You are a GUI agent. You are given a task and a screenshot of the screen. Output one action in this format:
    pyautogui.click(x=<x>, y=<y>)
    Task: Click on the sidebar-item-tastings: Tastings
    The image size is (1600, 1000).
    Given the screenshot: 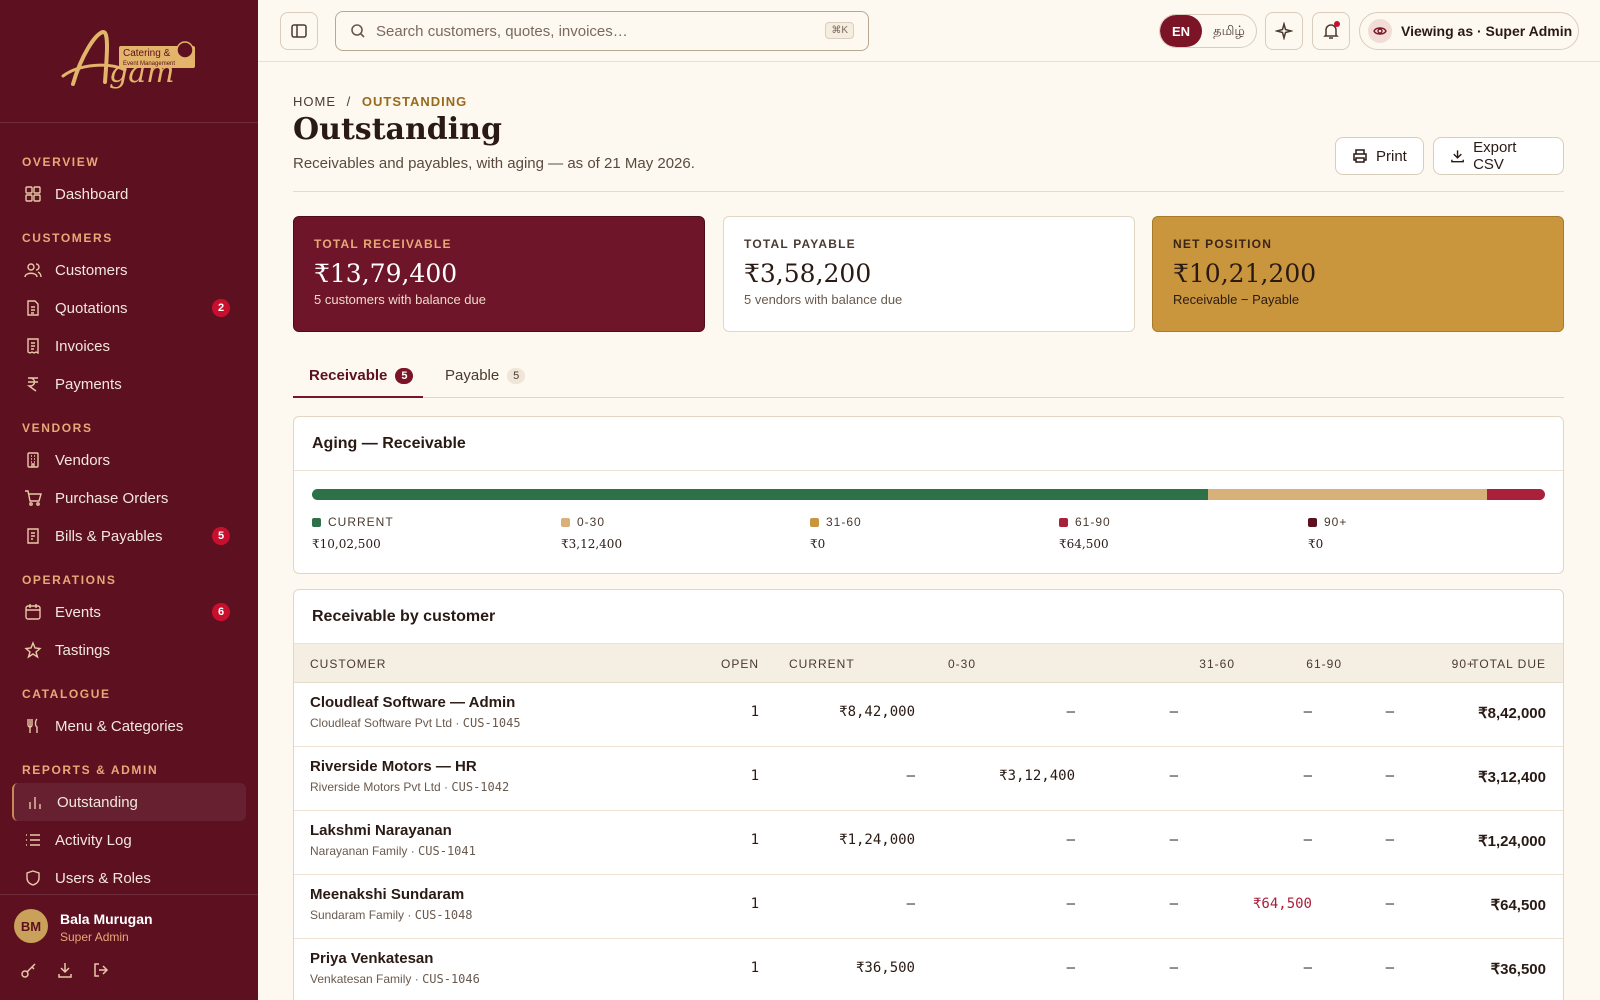 What is the action you would take?
    pyautogui.click(x=129, y=650)
    